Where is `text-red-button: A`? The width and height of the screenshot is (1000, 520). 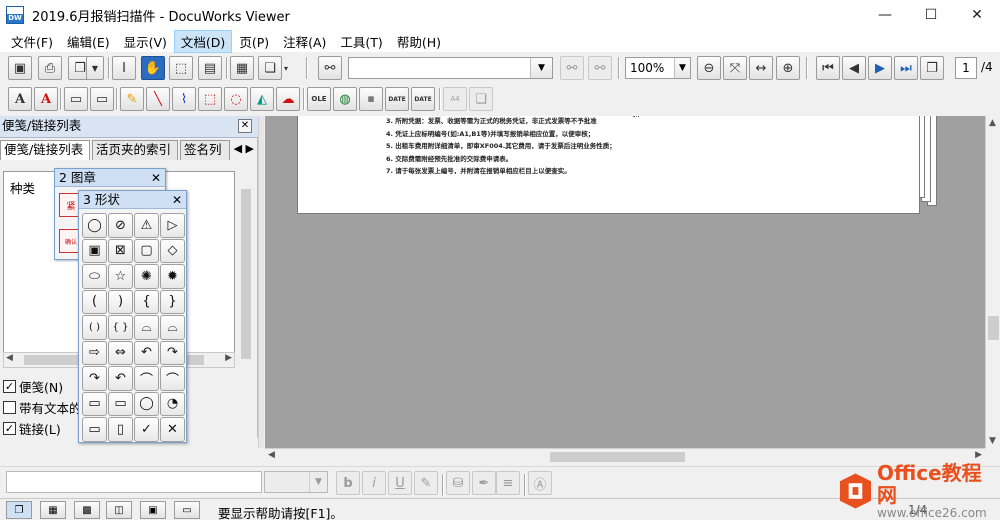 text-red-button: A is located at coordinates (46, 99).